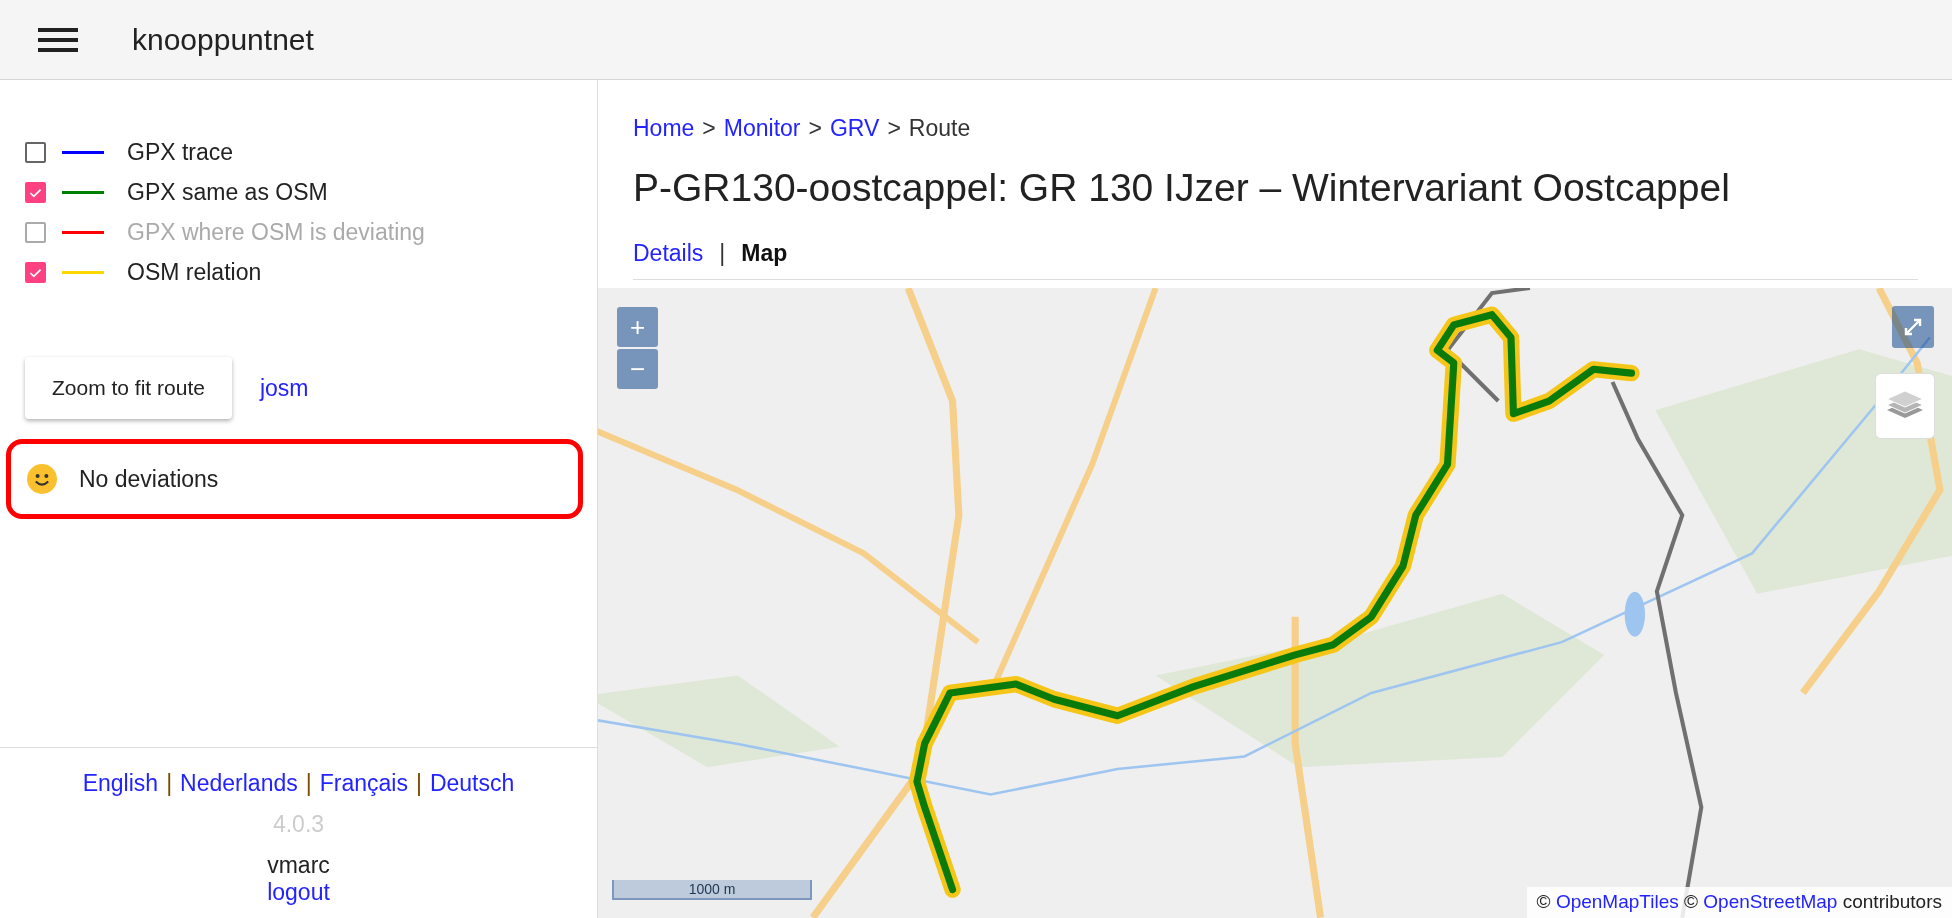  Describe the element at coordinates (298, 865) in the screenshot. I see `user-name: vmarc` at that location.